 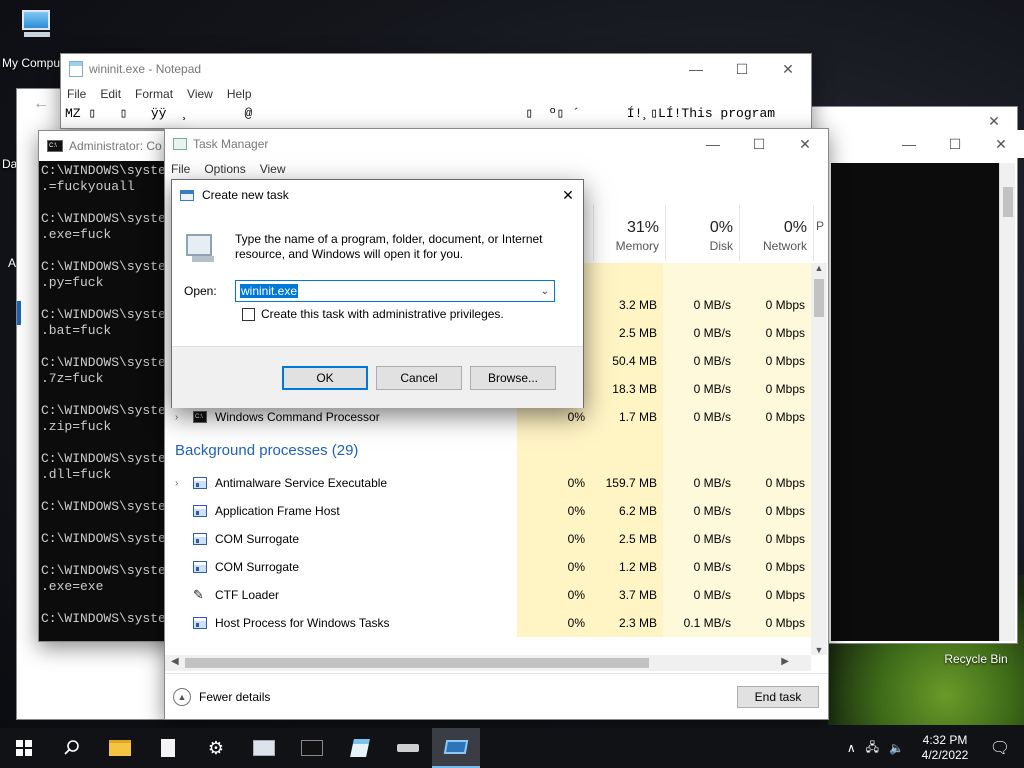 I want to click on cmd-titlebar: C:\ Administrator: Co, so click(x=108, y=146).